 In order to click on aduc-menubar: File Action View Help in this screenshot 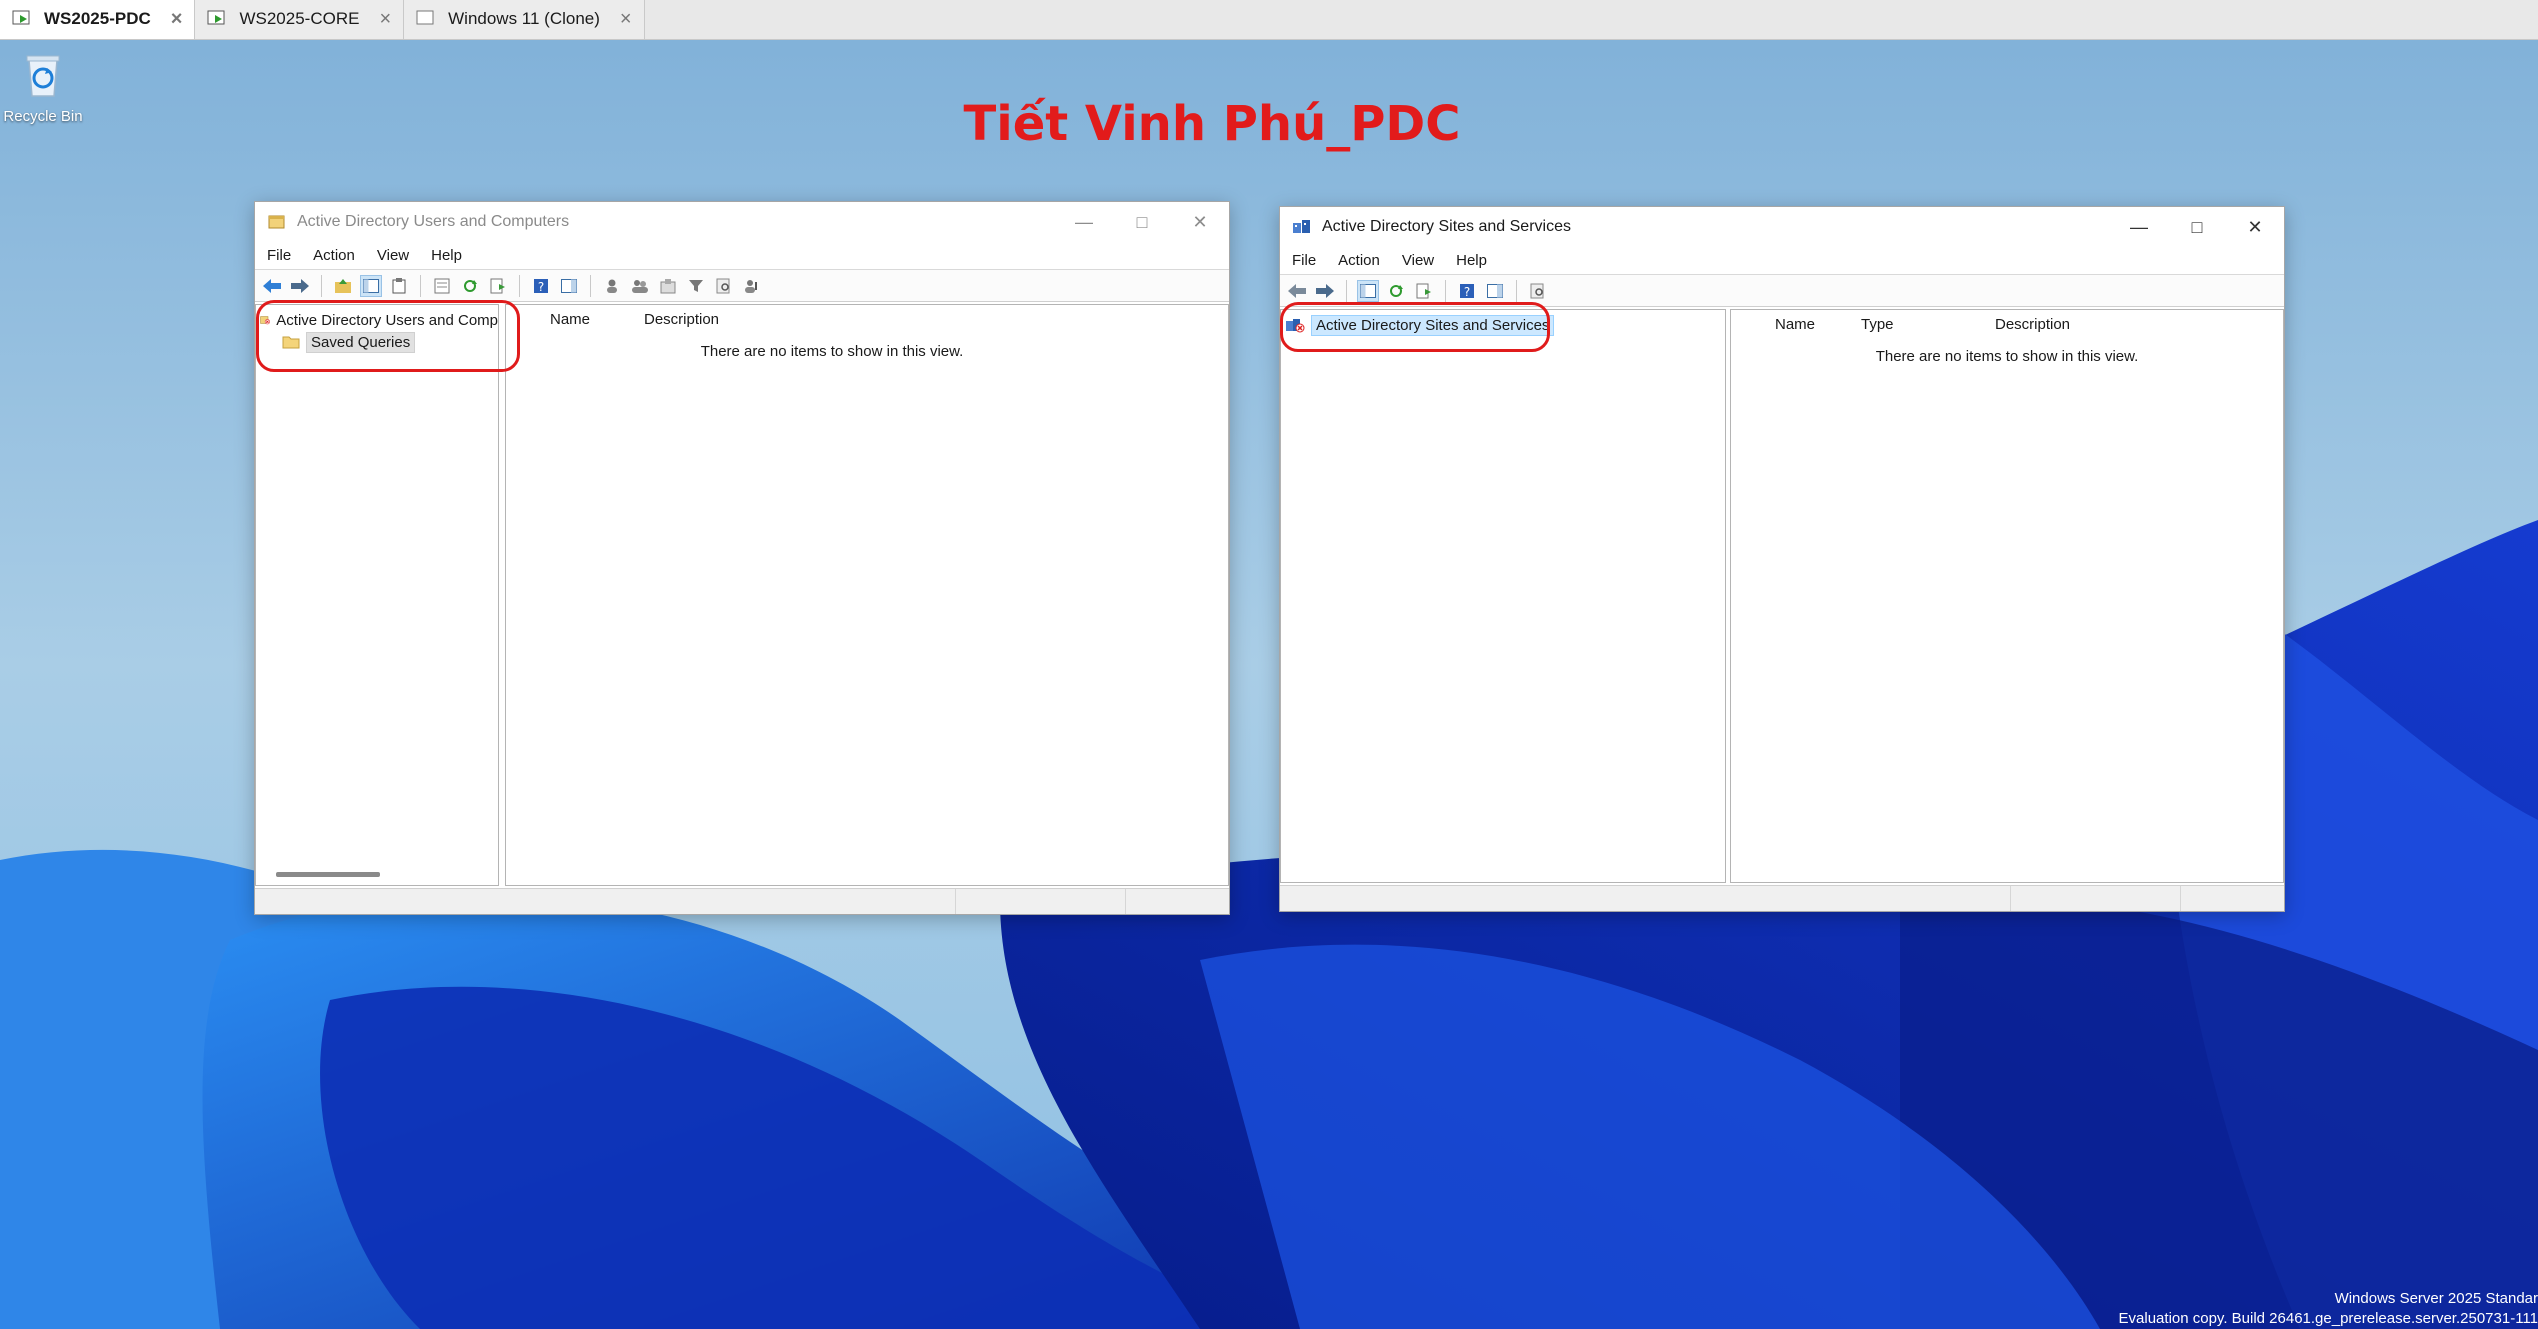, I will do `click(742, 256)`.